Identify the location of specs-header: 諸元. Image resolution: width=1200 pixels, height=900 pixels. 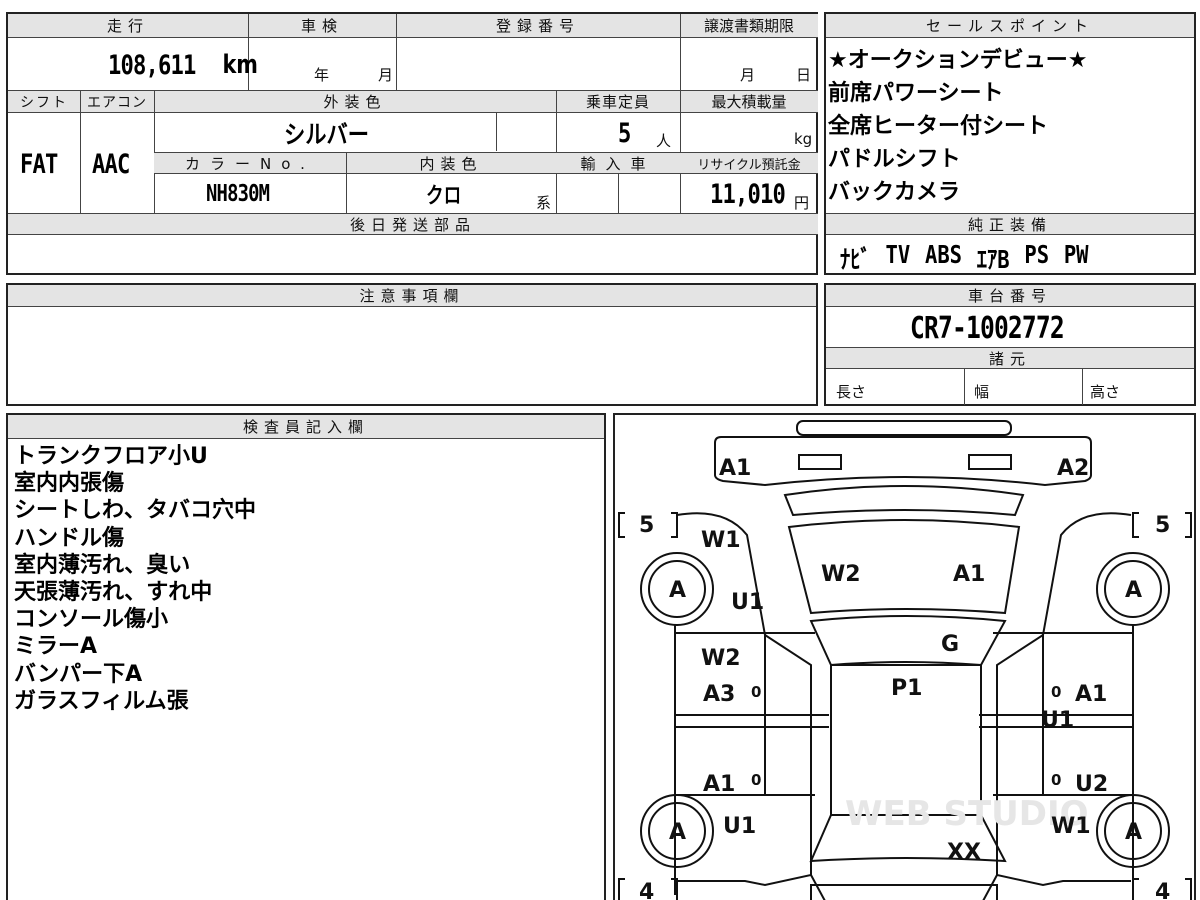
(1010, 358).